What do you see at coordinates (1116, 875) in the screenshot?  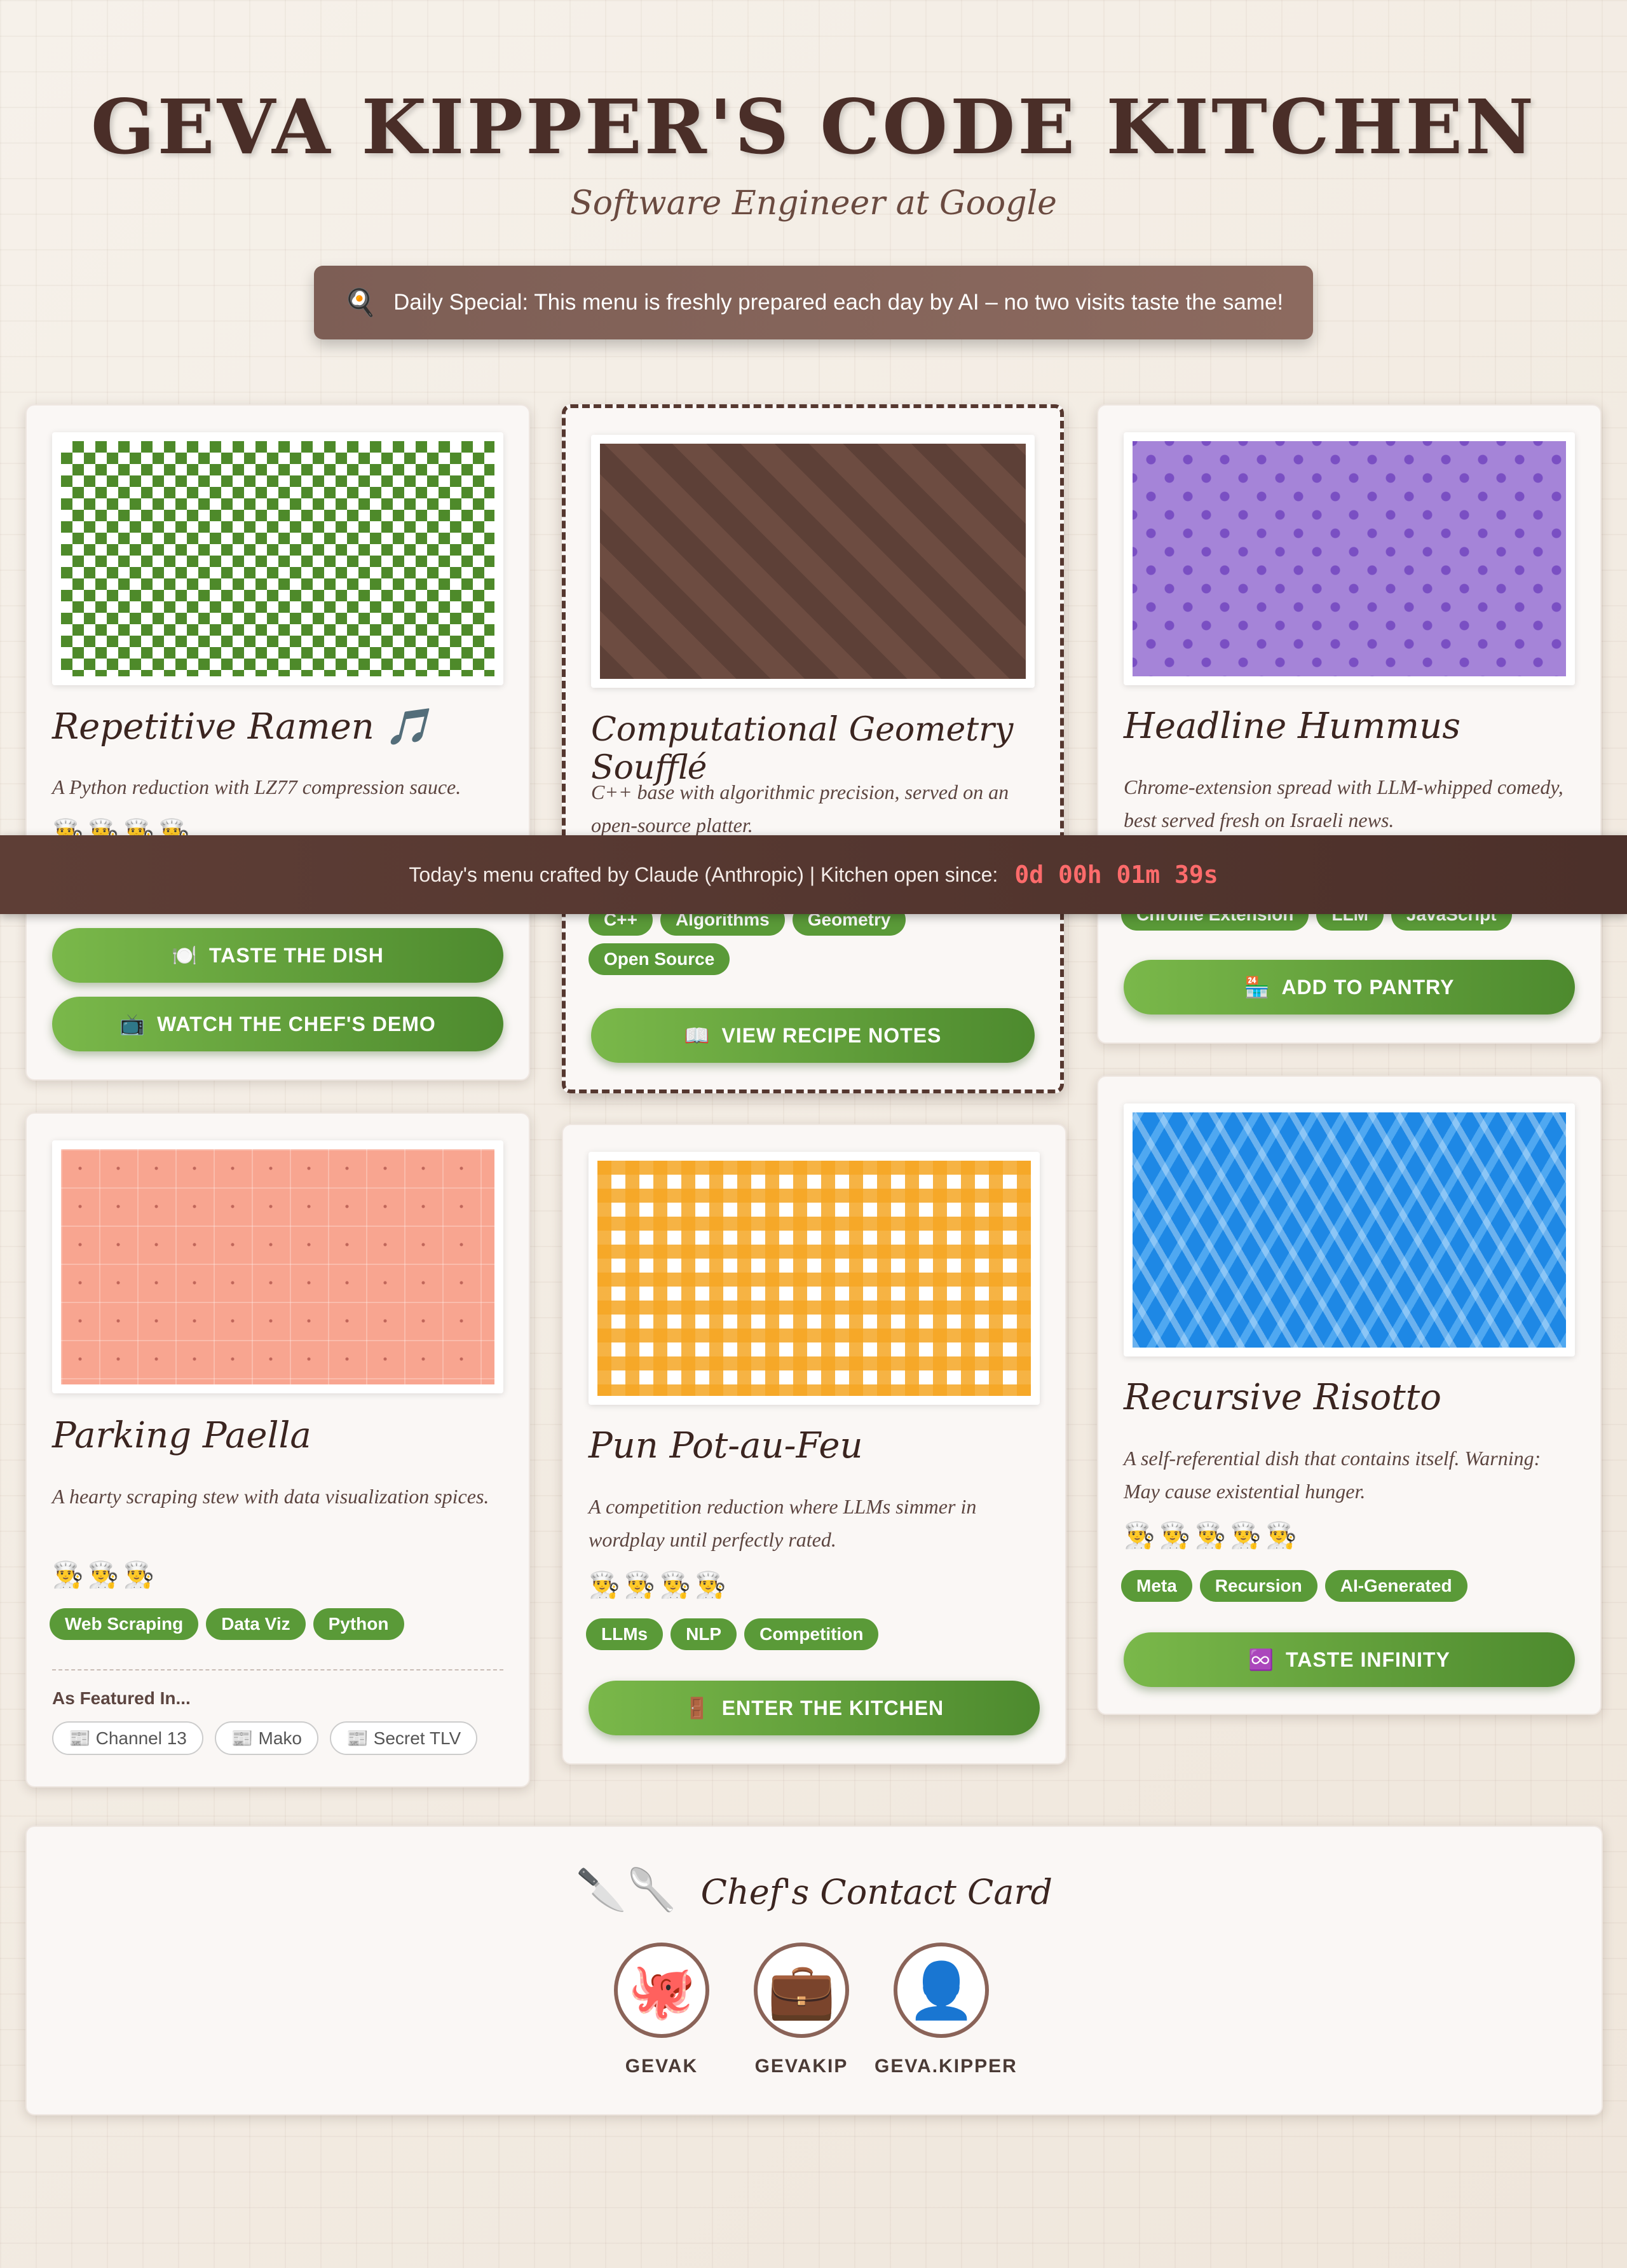 I see `kitchen-timer: 0d 00h 01m 39s` at bounding box center [1116, 875].